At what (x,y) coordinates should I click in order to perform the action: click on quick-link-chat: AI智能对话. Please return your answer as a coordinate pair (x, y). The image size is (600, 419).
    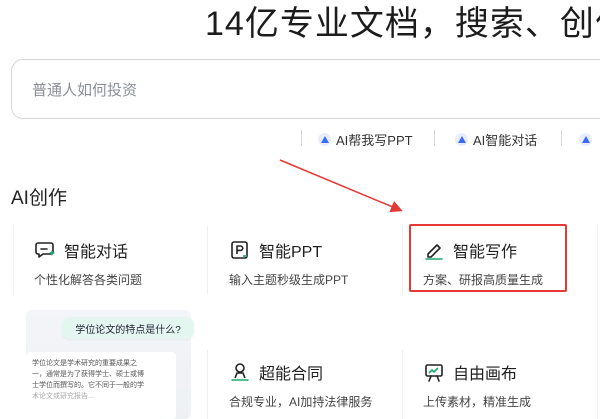
    Looking at the image, I should click on (496, 139).